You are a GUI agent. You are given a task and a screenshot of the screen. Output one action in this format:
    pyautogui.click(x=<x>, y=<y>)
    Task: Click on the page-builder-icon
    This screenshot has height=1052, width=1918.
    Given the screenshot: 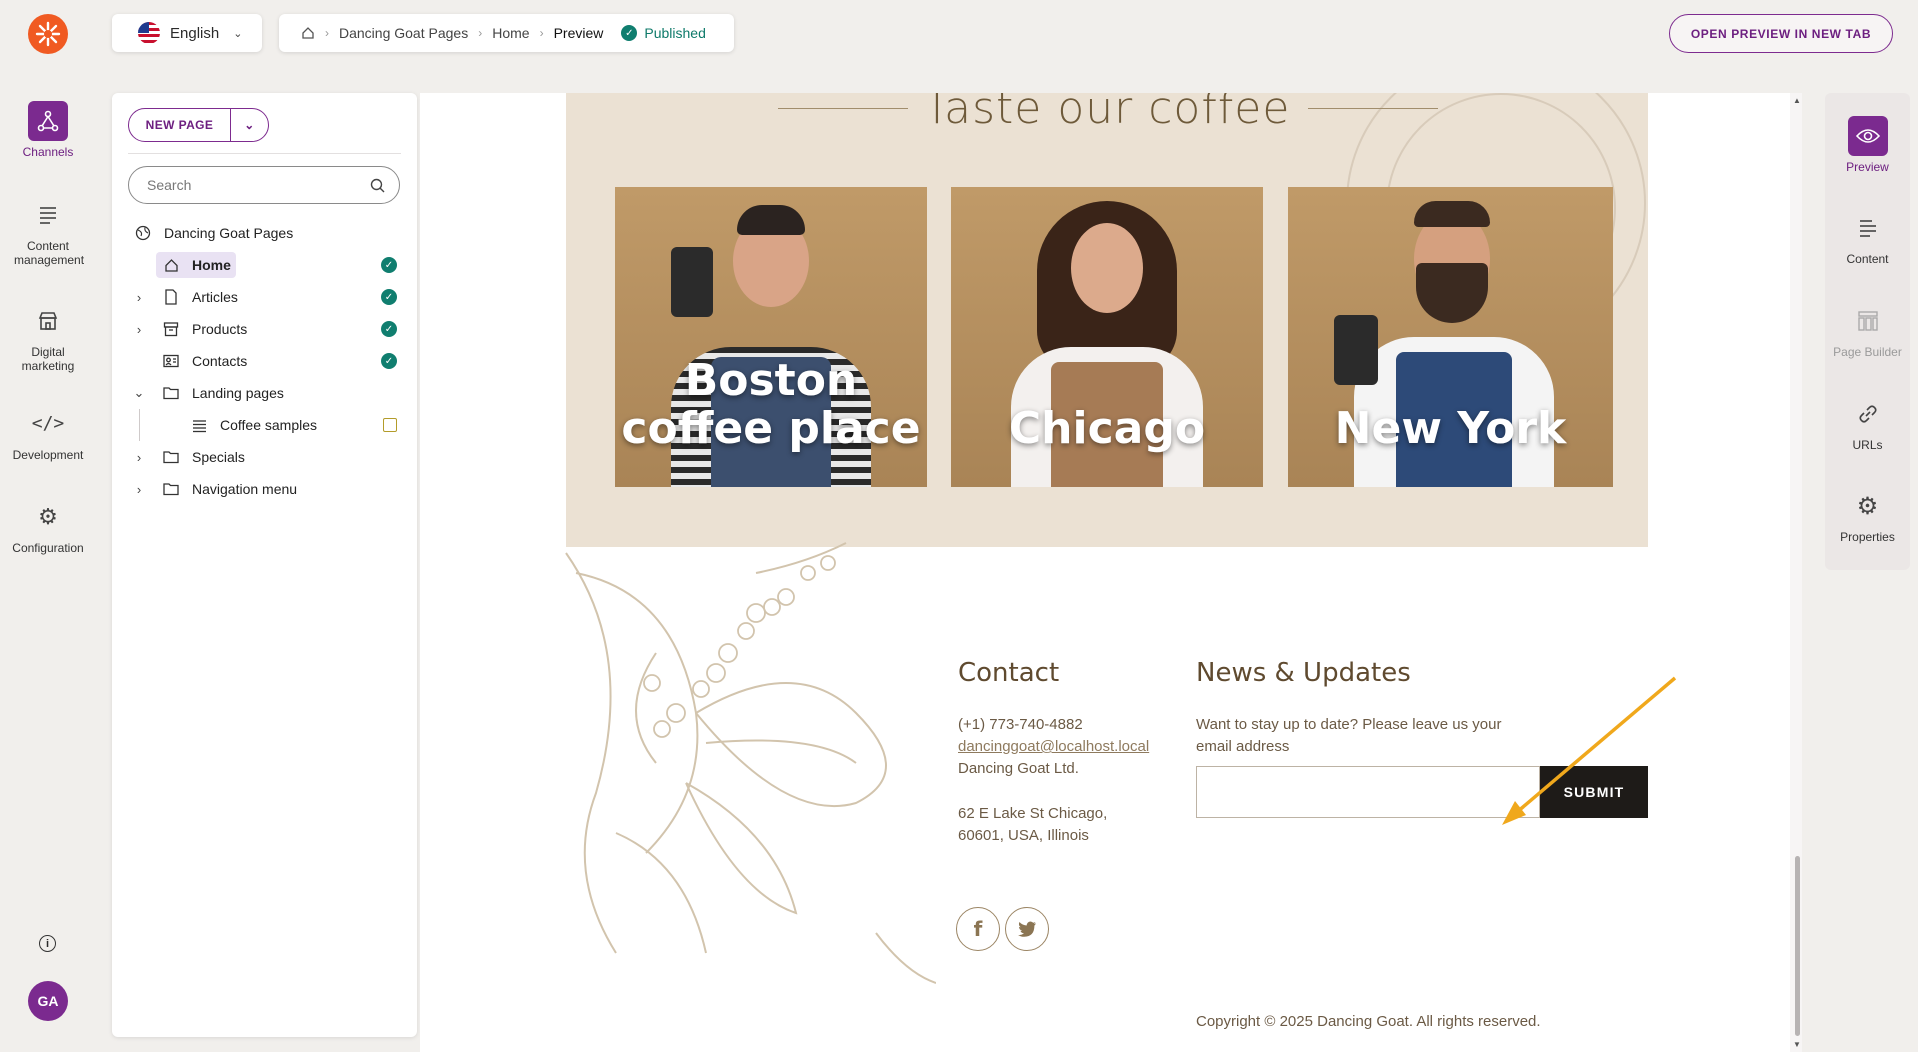 What is the action you would take?
    pyautogui.click(x=1868, y=321)
    